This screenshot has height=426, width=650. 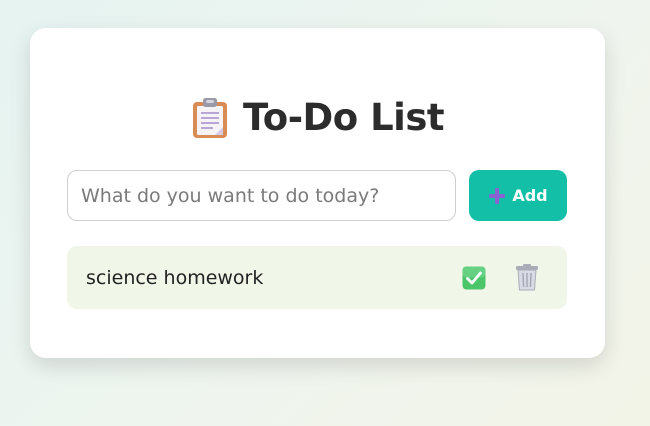 I want to click on check-icon, so click(x=474, y=278).